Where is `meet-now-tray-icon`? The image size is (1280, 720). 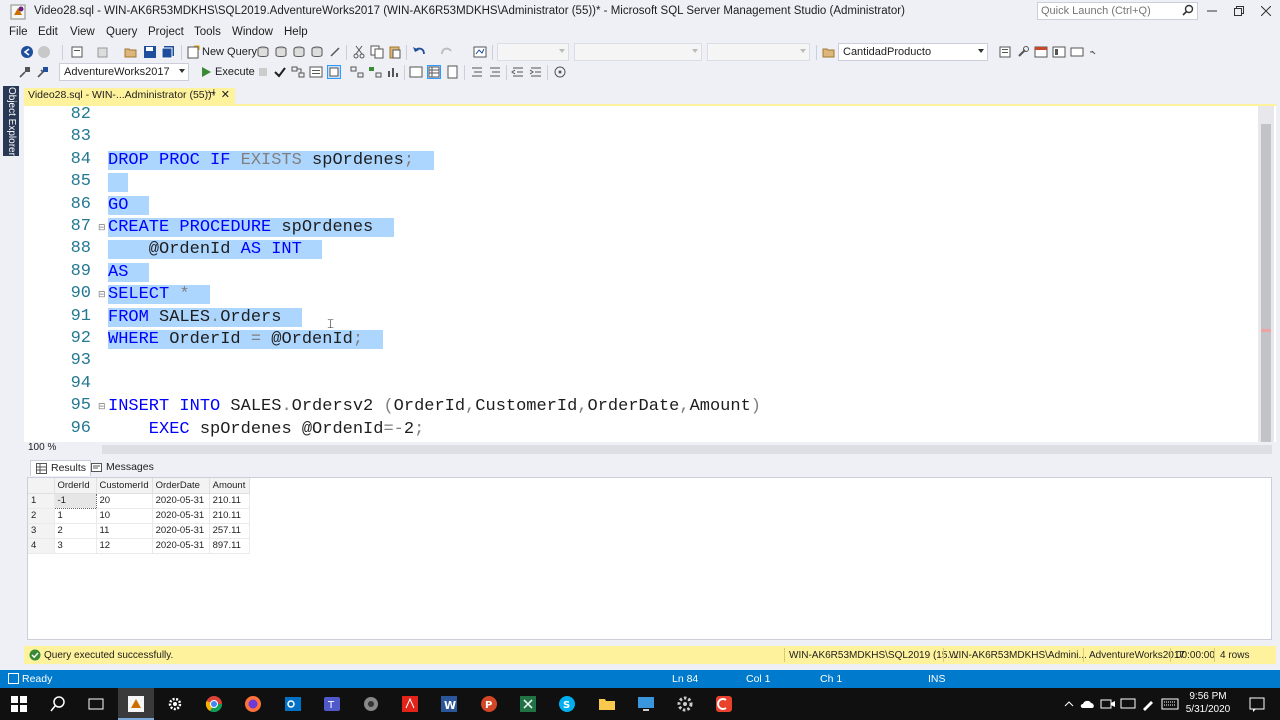 meet-now-tray-icon is located at coordinates (1108, 704).